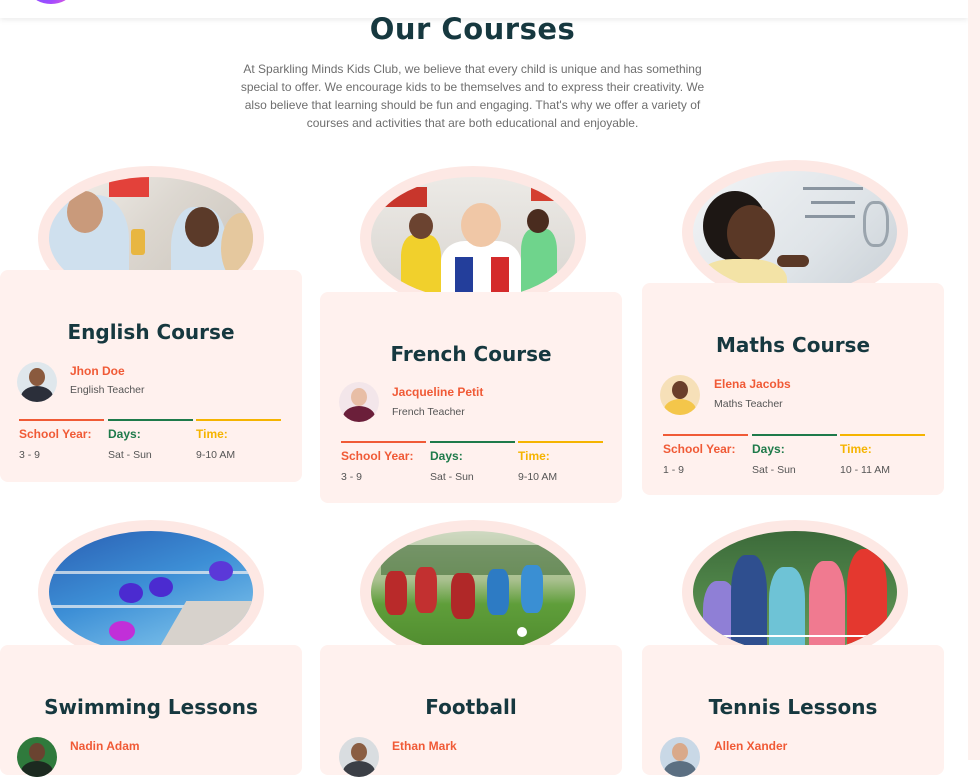  I want to click on teacher-role: Maths Teacher, so click(748, 404).